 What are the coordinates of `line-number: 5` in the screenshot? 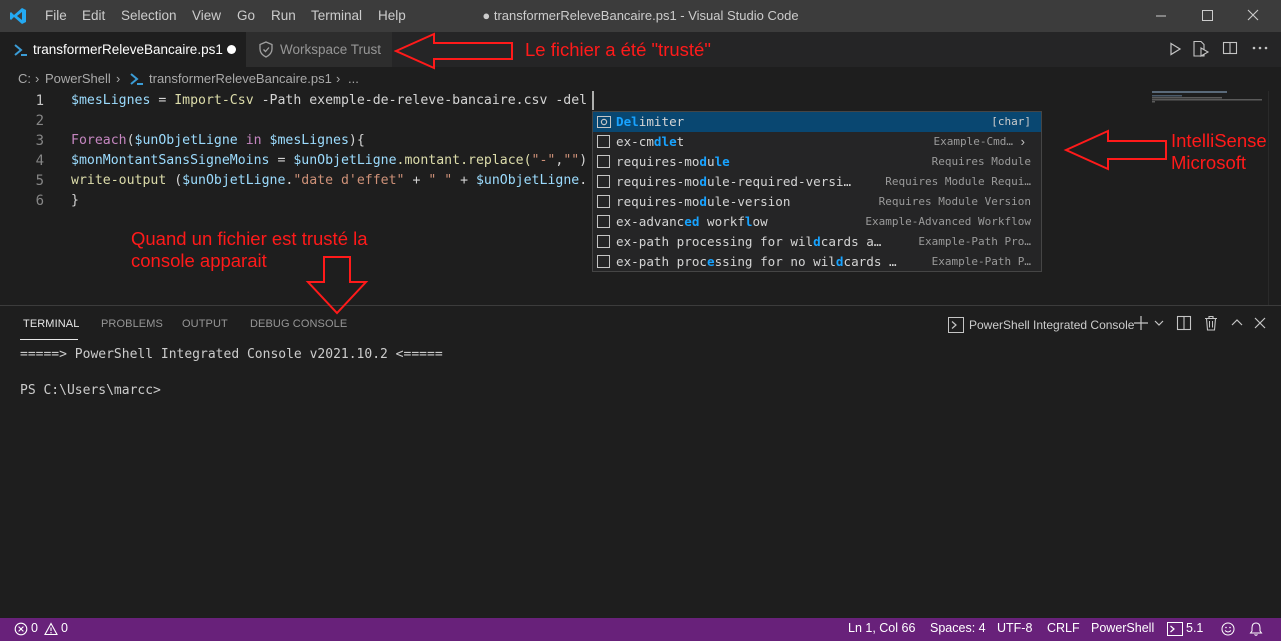 It's located at (39, 181).